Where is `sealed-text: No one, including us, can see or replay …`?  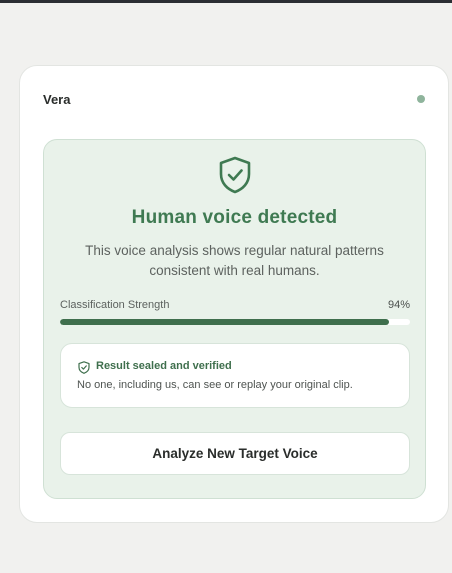 sealed-text: No one, including us, can see or replay … is located at coordinates (215, 385).